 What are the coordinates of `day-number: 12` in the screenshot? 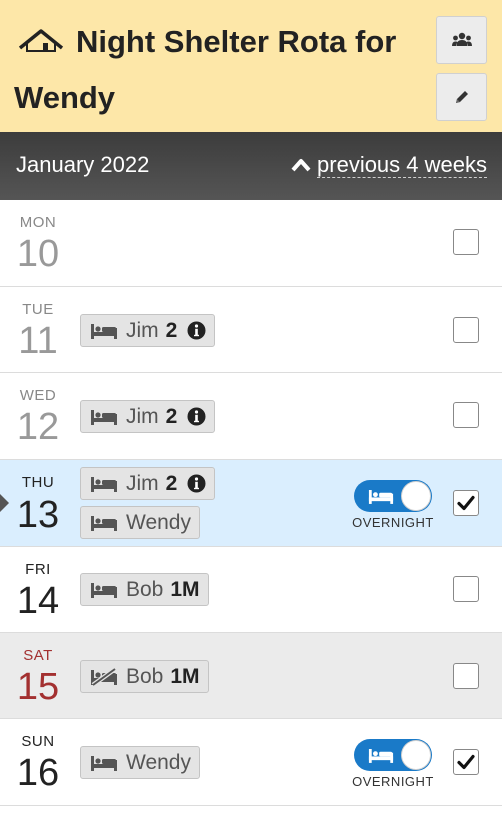 It's located at (38, 427).